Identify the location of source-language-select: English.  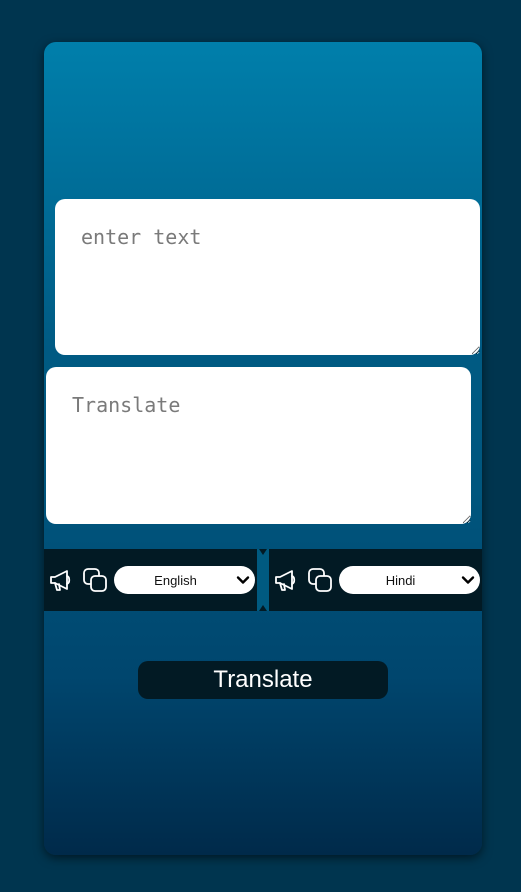
(184, 580).